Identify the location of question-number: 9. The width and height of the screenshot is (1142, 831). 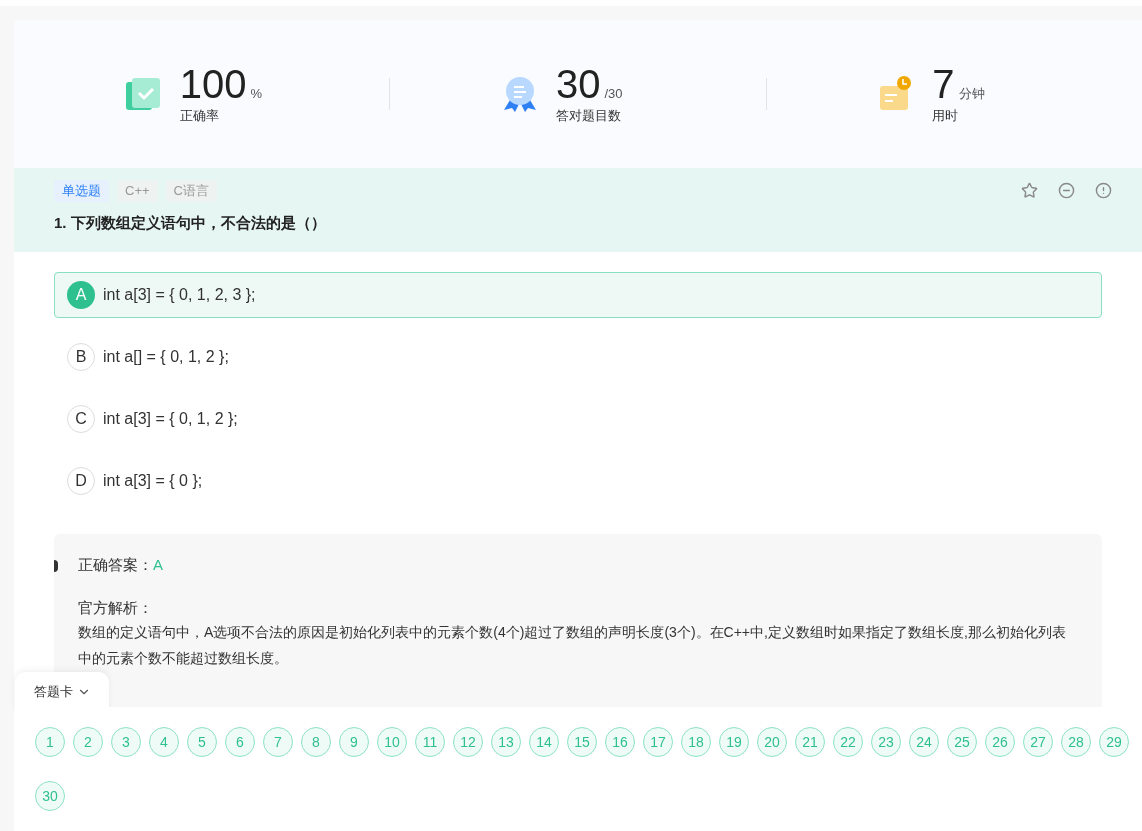
(354, 742).